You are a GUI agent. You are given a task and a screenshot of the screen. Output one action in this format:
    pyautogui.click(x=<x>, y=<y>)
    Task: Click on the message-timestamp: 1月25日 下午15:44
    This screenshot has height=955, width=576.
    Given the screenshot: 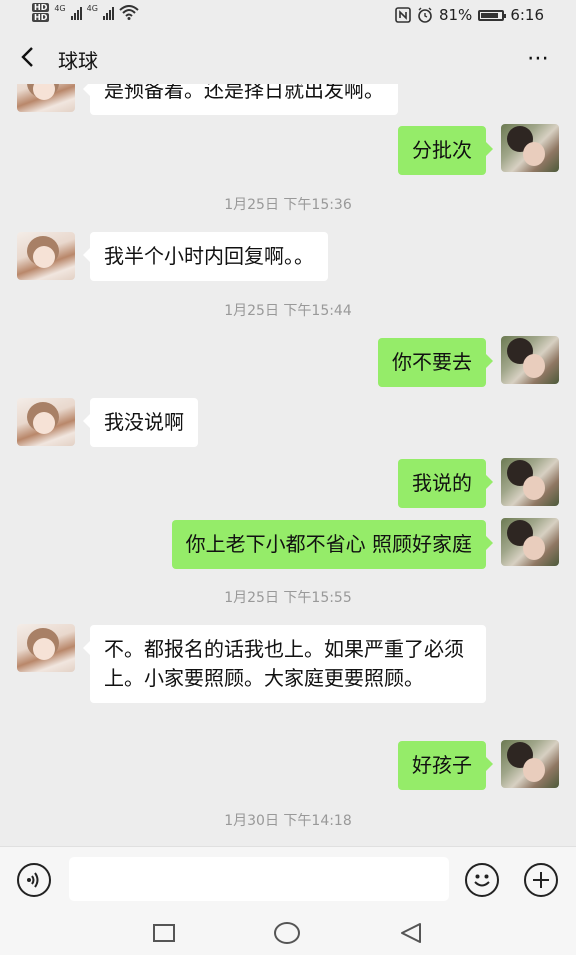 What is the action you would take?
    pyautogui.click(x=288, y=311)
    